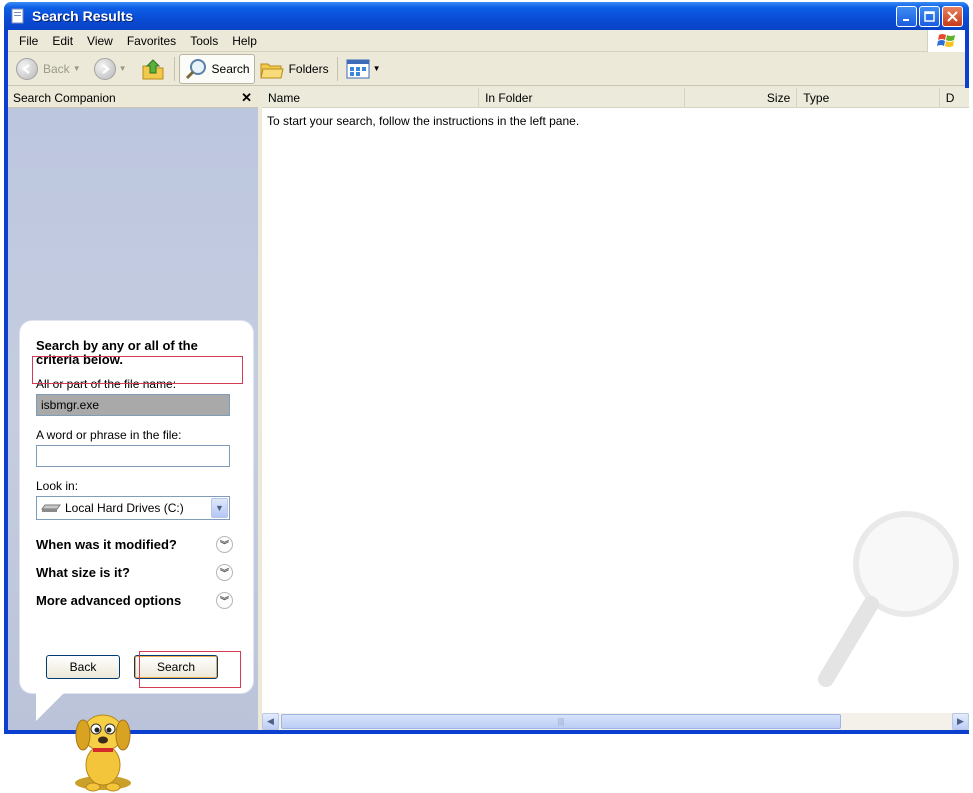 This screenshot has width=973, height=793. Describe the element at coordinates (100, 41) in the screenshot. I see `menu-view: View` at that location.